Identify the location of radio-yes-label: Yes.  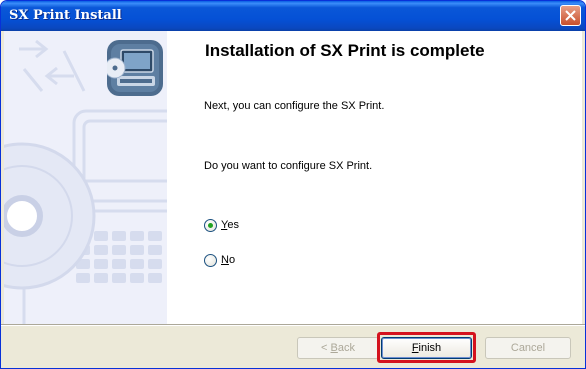
(230, 225).